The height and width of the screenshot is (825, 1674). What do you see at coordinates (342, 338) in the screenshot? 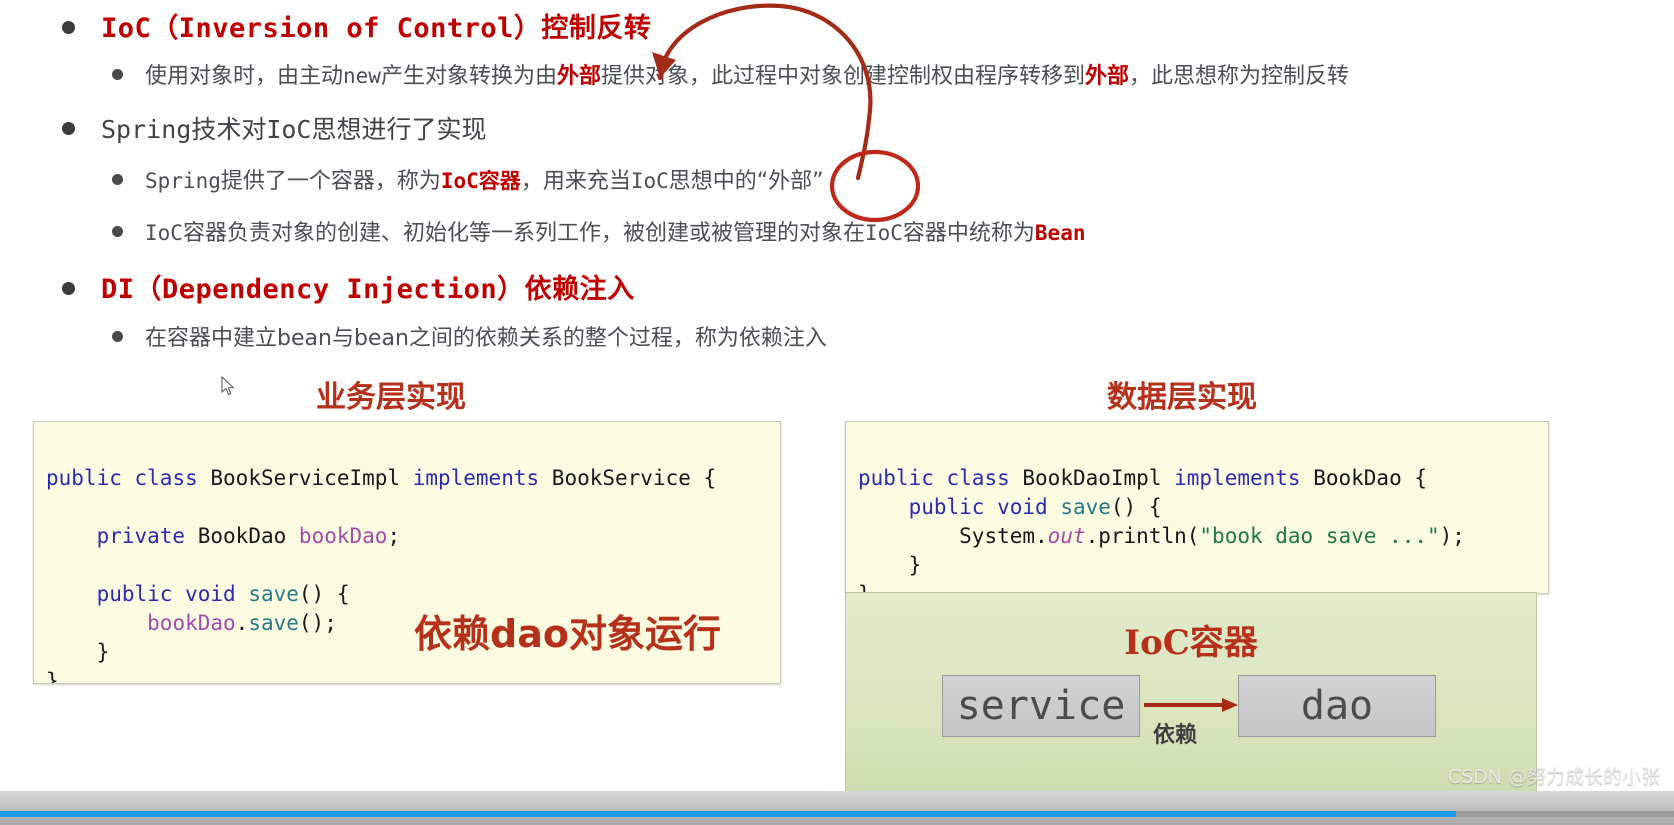
I see `txt-seg: 与` at bounding box center [342, 338].